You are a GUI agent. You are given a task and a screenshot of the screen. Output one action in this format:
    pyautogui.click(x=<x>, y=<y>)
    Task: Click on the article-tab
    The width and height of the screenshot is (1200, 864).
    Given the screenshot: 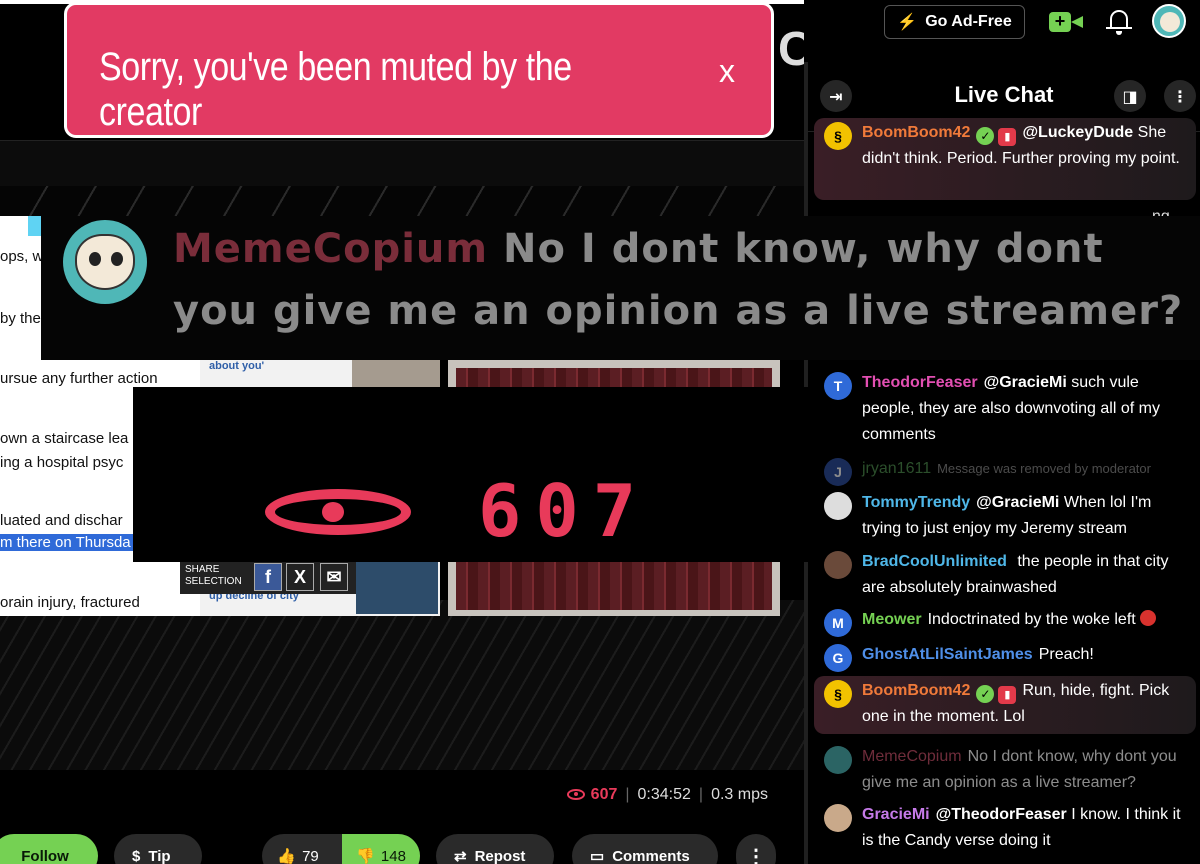 What is the action you would take?
    pyautogui.click(x=35, y=226)
    